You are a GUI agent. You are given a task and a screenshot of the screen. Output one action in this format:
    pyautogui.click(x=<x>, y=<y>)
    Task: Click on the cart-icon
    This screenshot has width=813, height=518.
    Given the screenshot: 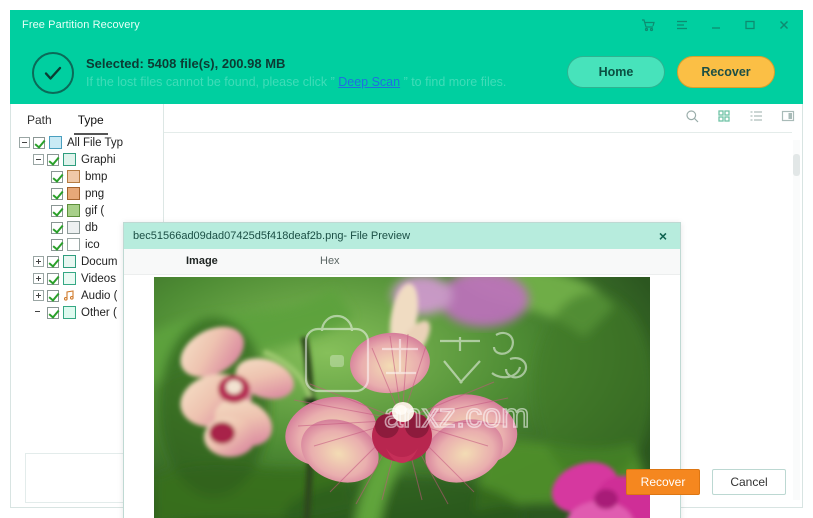 What is the action you would take?
    pyautogui.click(x=648, y=25)
    